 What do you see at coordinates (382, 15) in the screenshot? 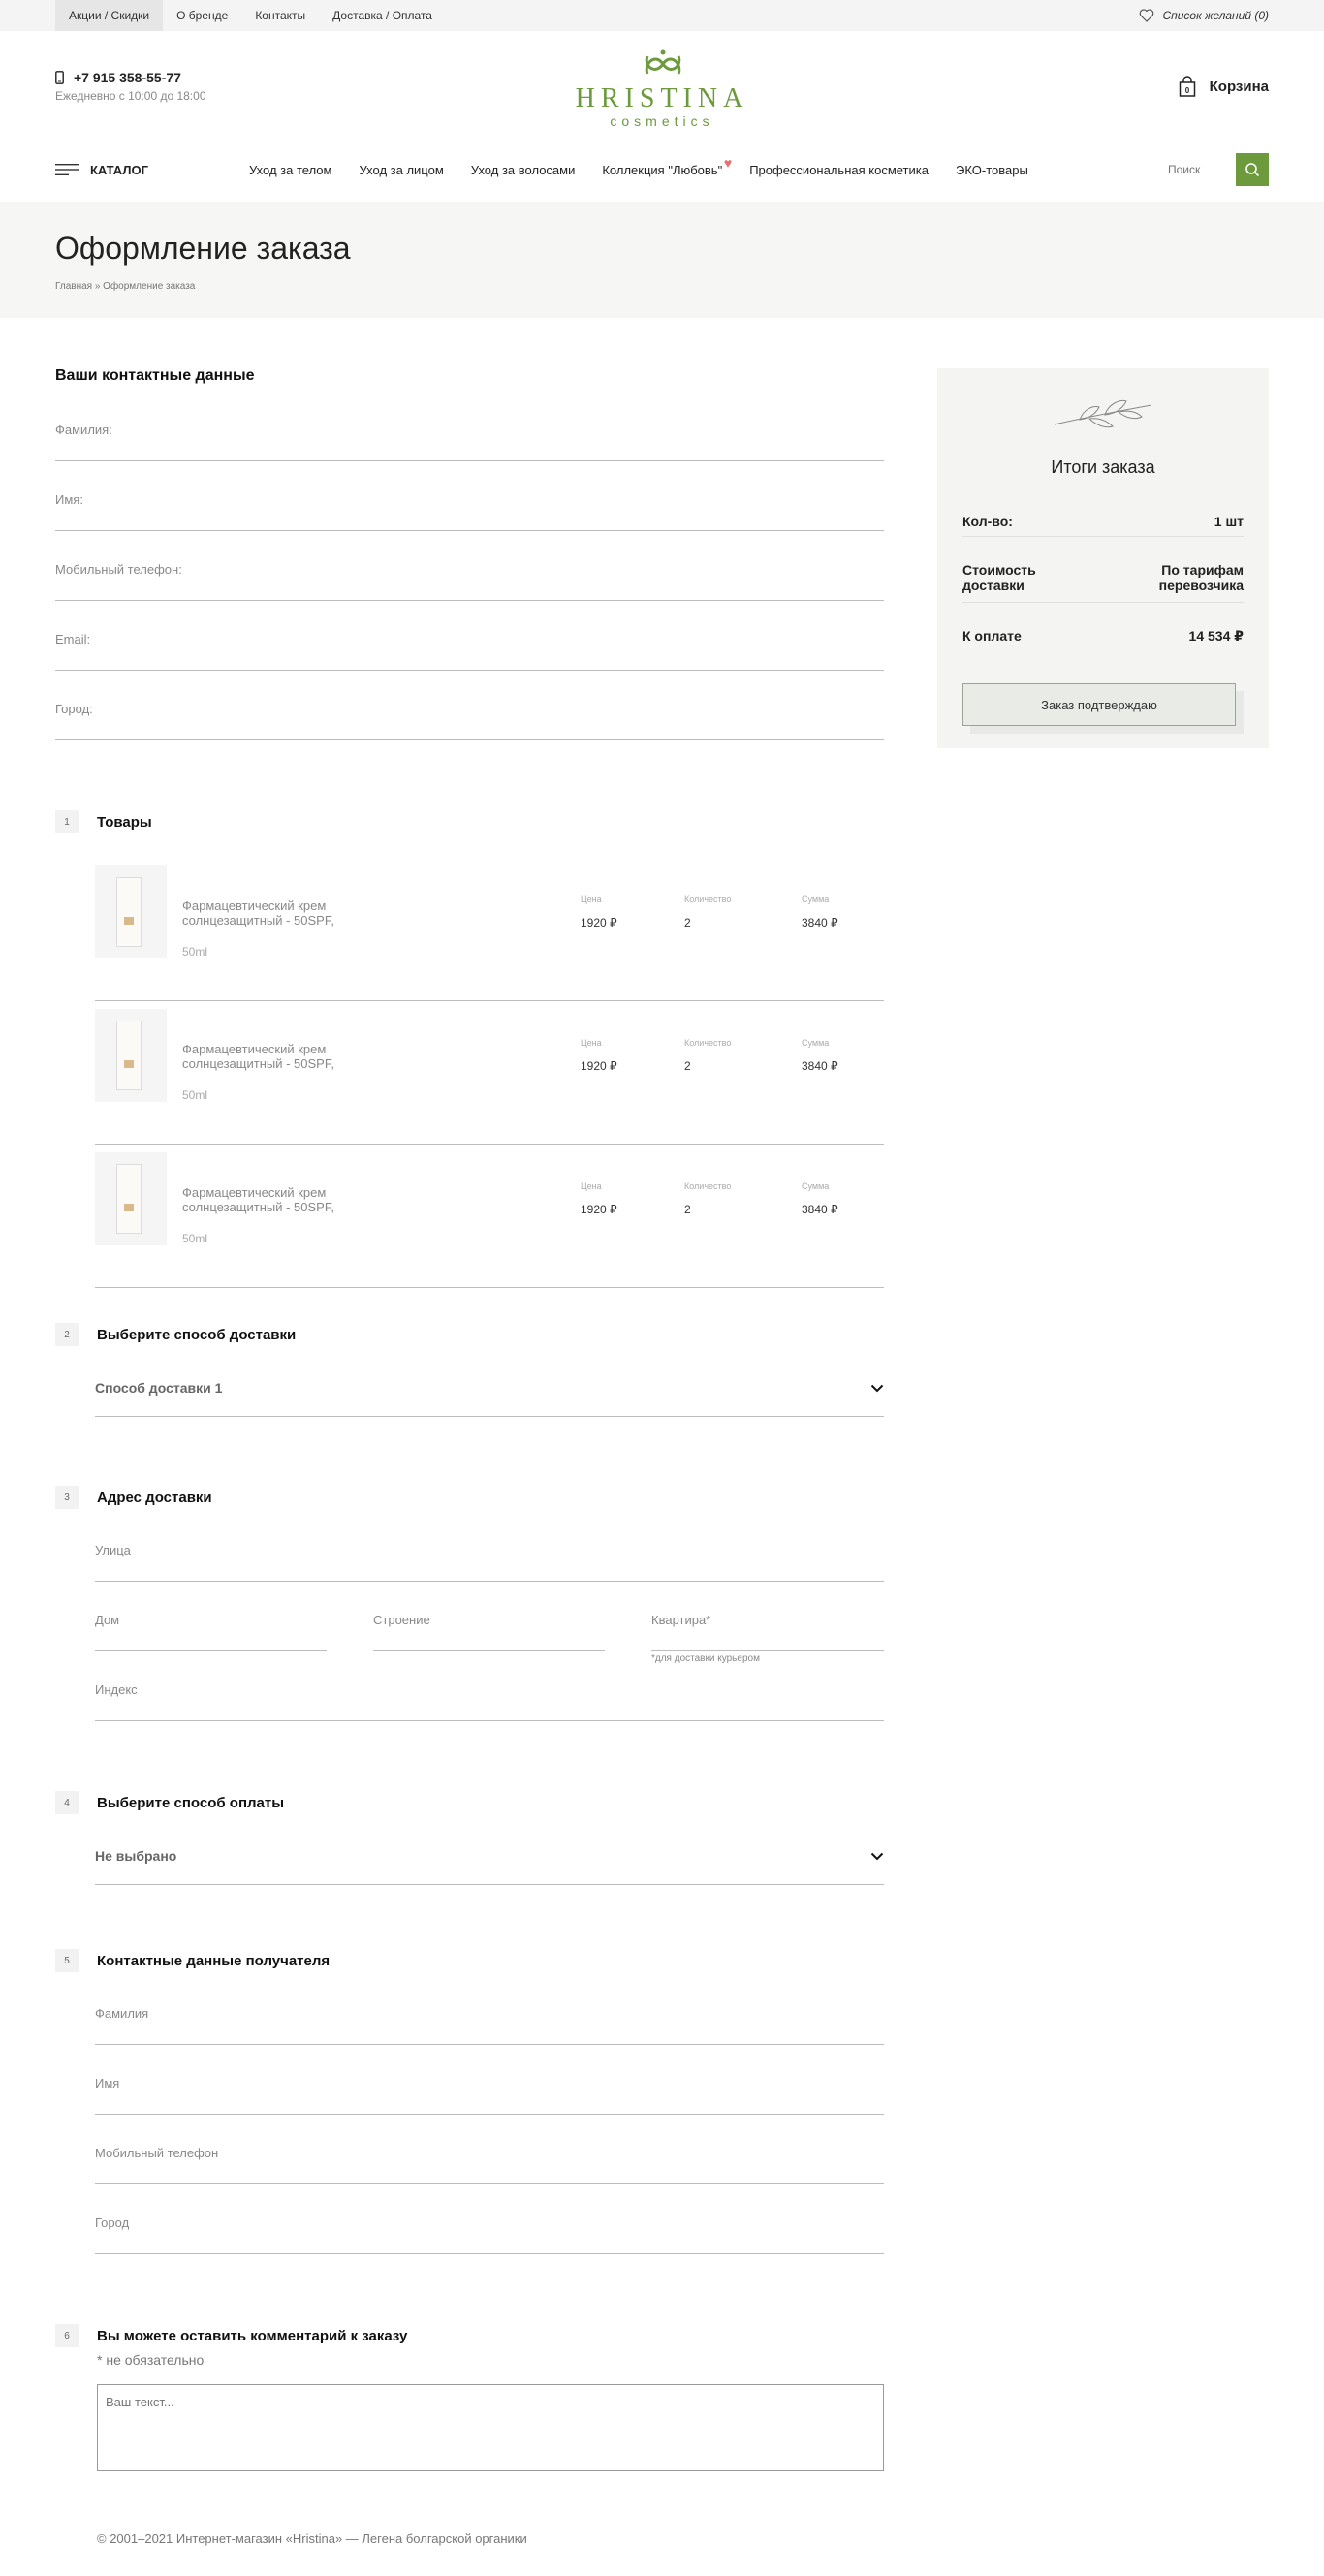
I see `top-link-delivery: Доставка / Оплата` at bounding box center [382, 15].